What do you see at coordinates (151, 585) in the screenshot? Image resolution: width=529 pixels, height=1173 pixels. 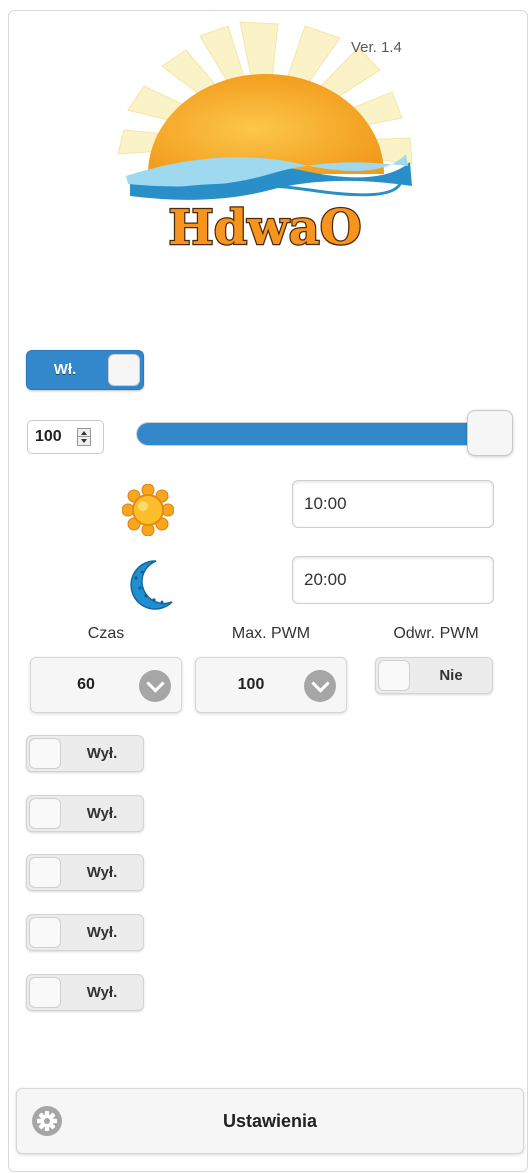 I see `moon-icon` at bounding box center [151, 585].